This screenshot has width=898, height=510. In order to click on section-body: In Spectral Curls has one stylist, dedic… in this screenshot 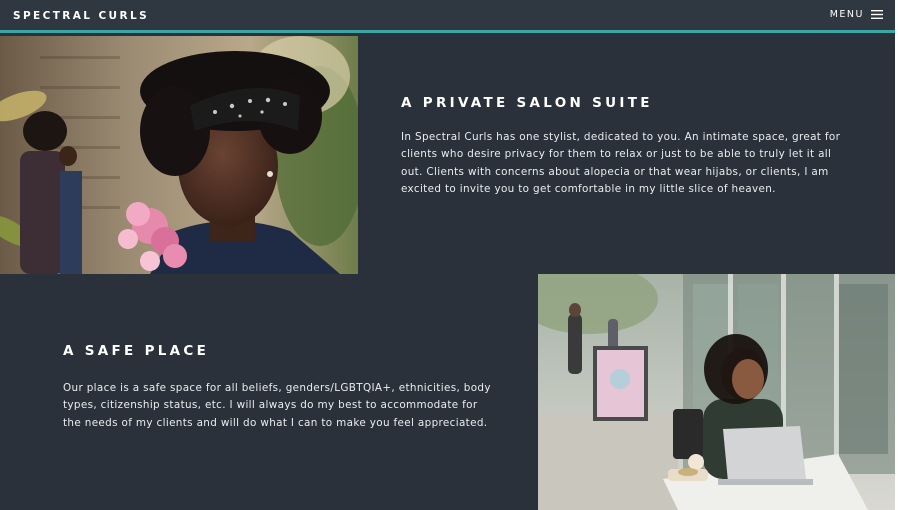, I will do `click(621, 163)`.